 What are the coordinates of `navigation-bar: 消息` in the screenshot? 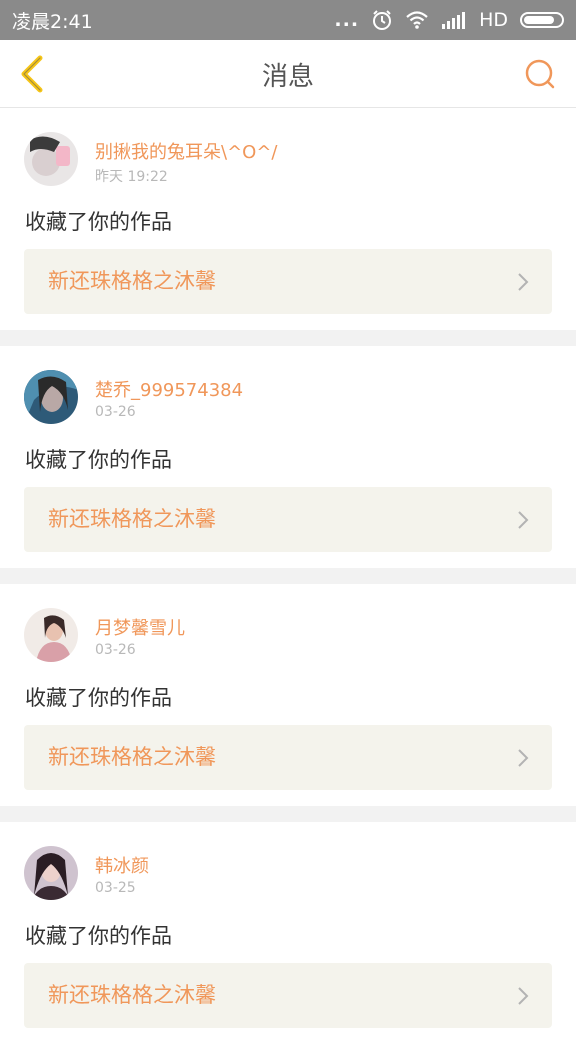 It's located at (288, 74).